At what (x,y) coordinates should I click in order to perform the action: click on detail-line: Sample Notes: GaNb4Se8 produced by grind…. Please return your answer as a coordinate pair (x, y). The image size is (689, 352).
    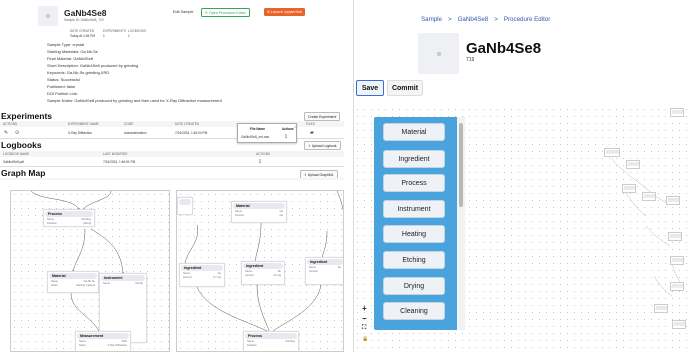
    Looking at the image, I should click on (134, 100).